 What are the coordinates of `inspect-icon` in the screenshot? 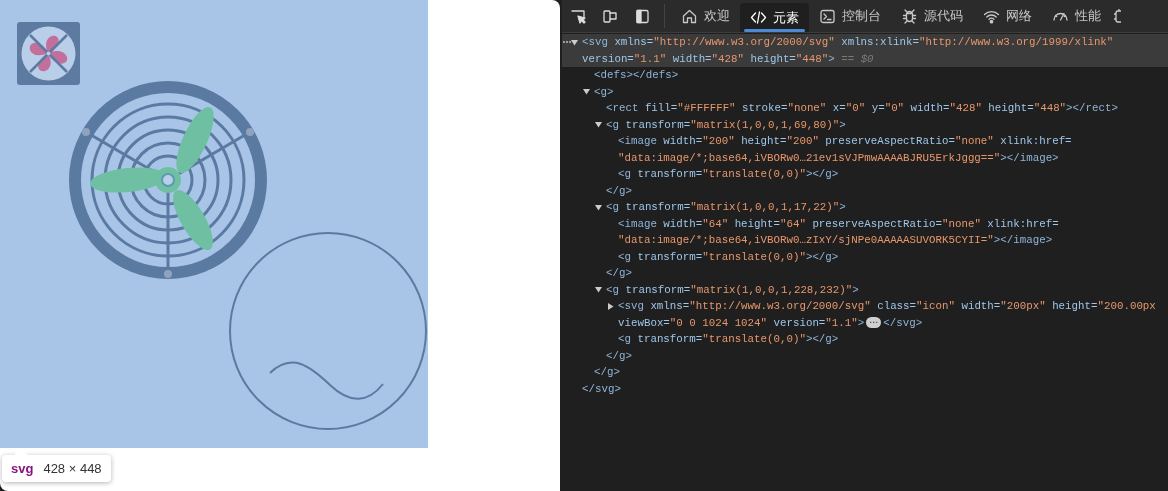 It's located at (578, 16).